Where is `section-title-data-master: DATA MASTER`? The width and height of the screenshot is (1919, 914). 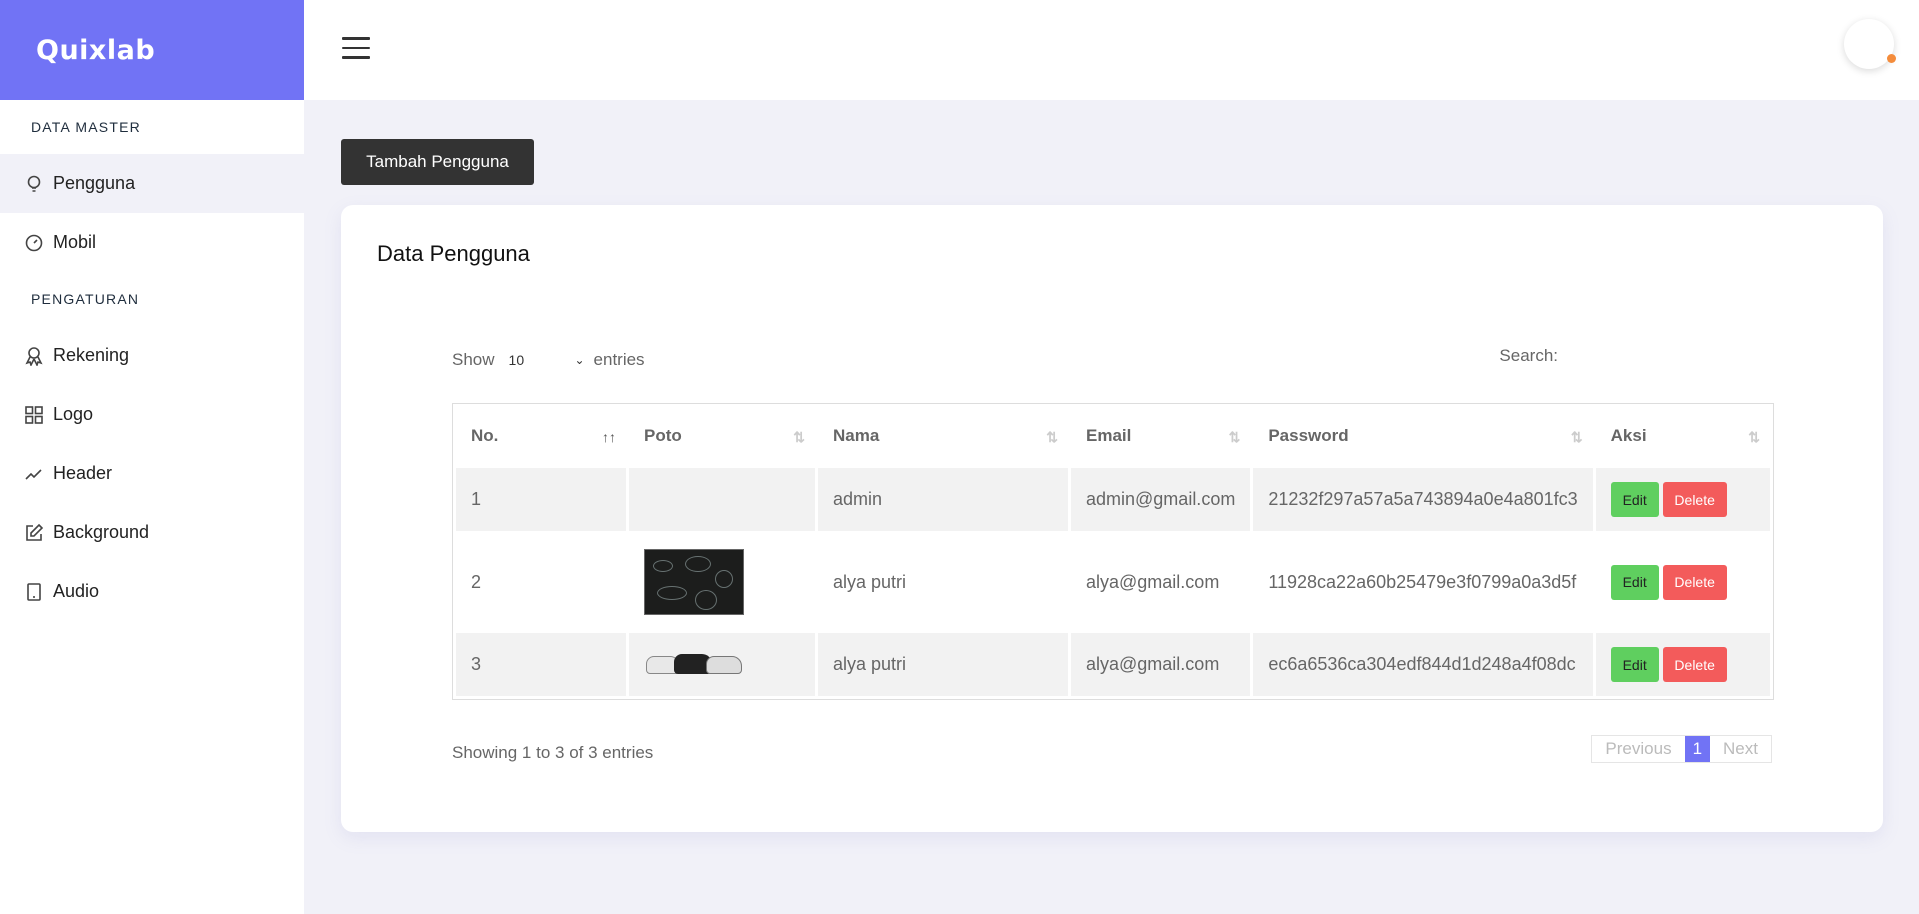 section-title-data-master: DATA MASTER is located at coordinates (86, 127).